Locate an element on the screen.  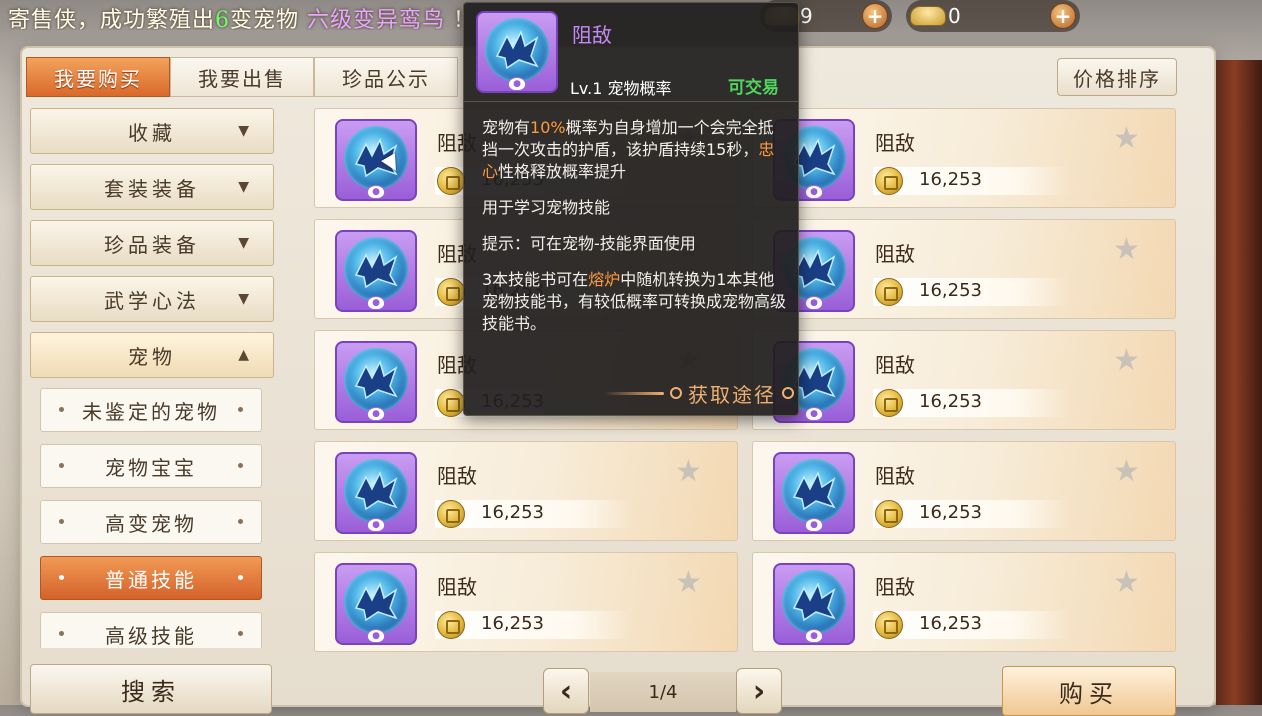
marquee-count: 6 is located at coordinates (223, 19).